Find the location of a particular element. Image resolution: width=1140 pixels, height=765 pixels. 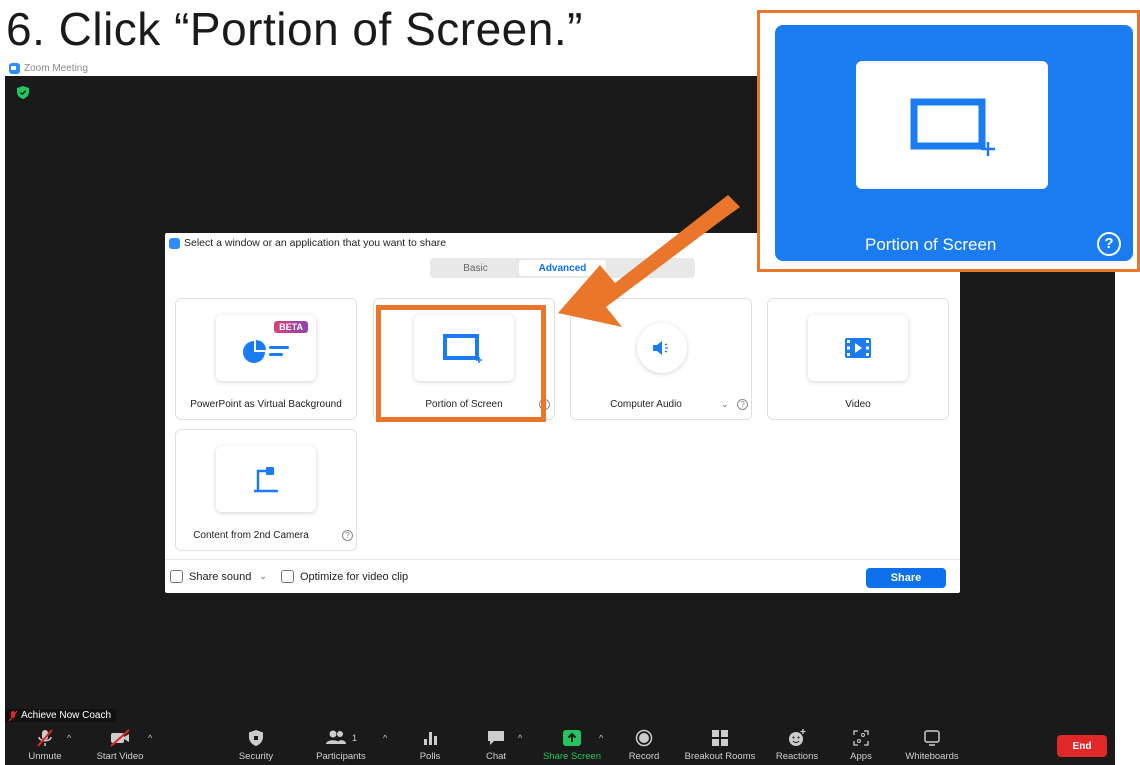

unmute-label: Unmute is located at coordinates (45, 756).